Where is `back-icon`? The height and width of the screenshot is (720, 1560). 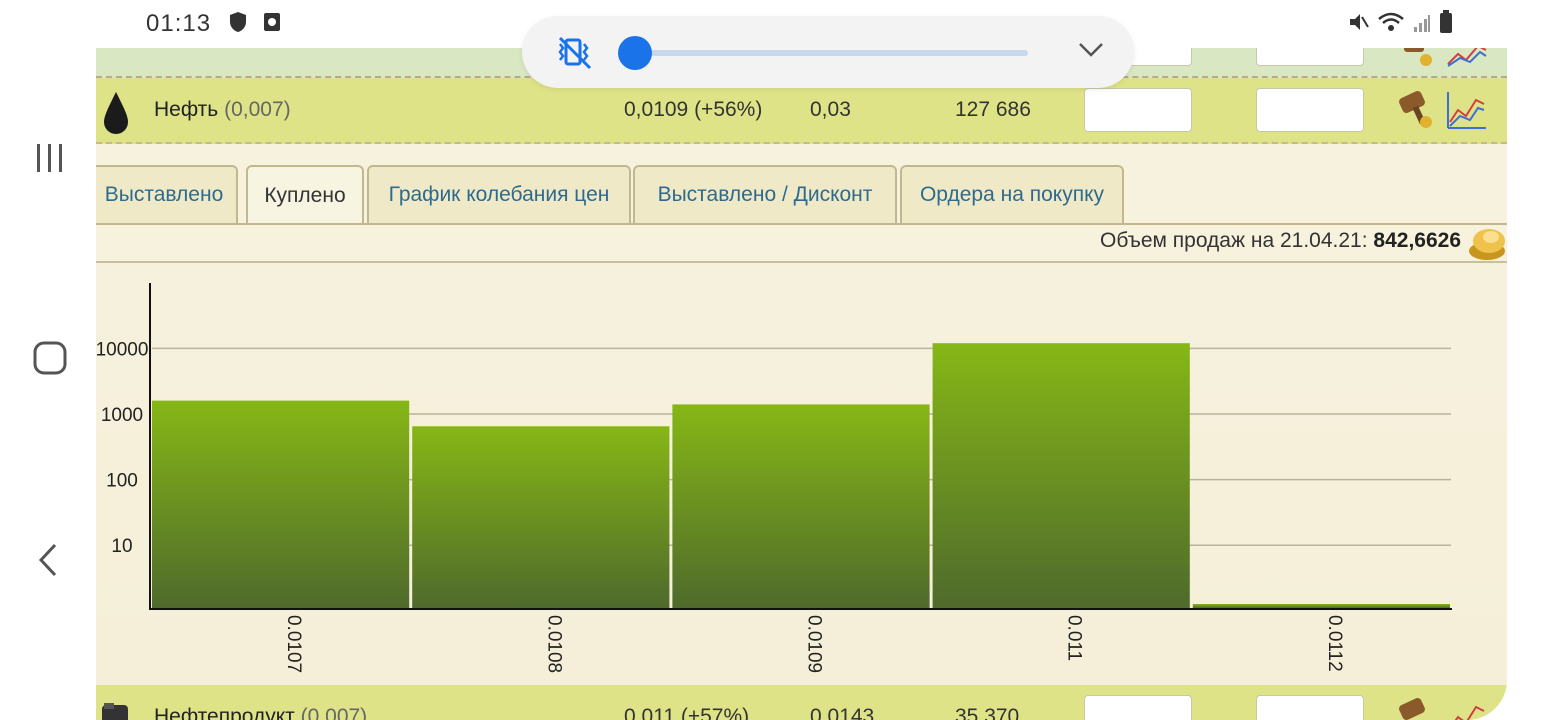
back-icon is located at coordinates (47, 560).